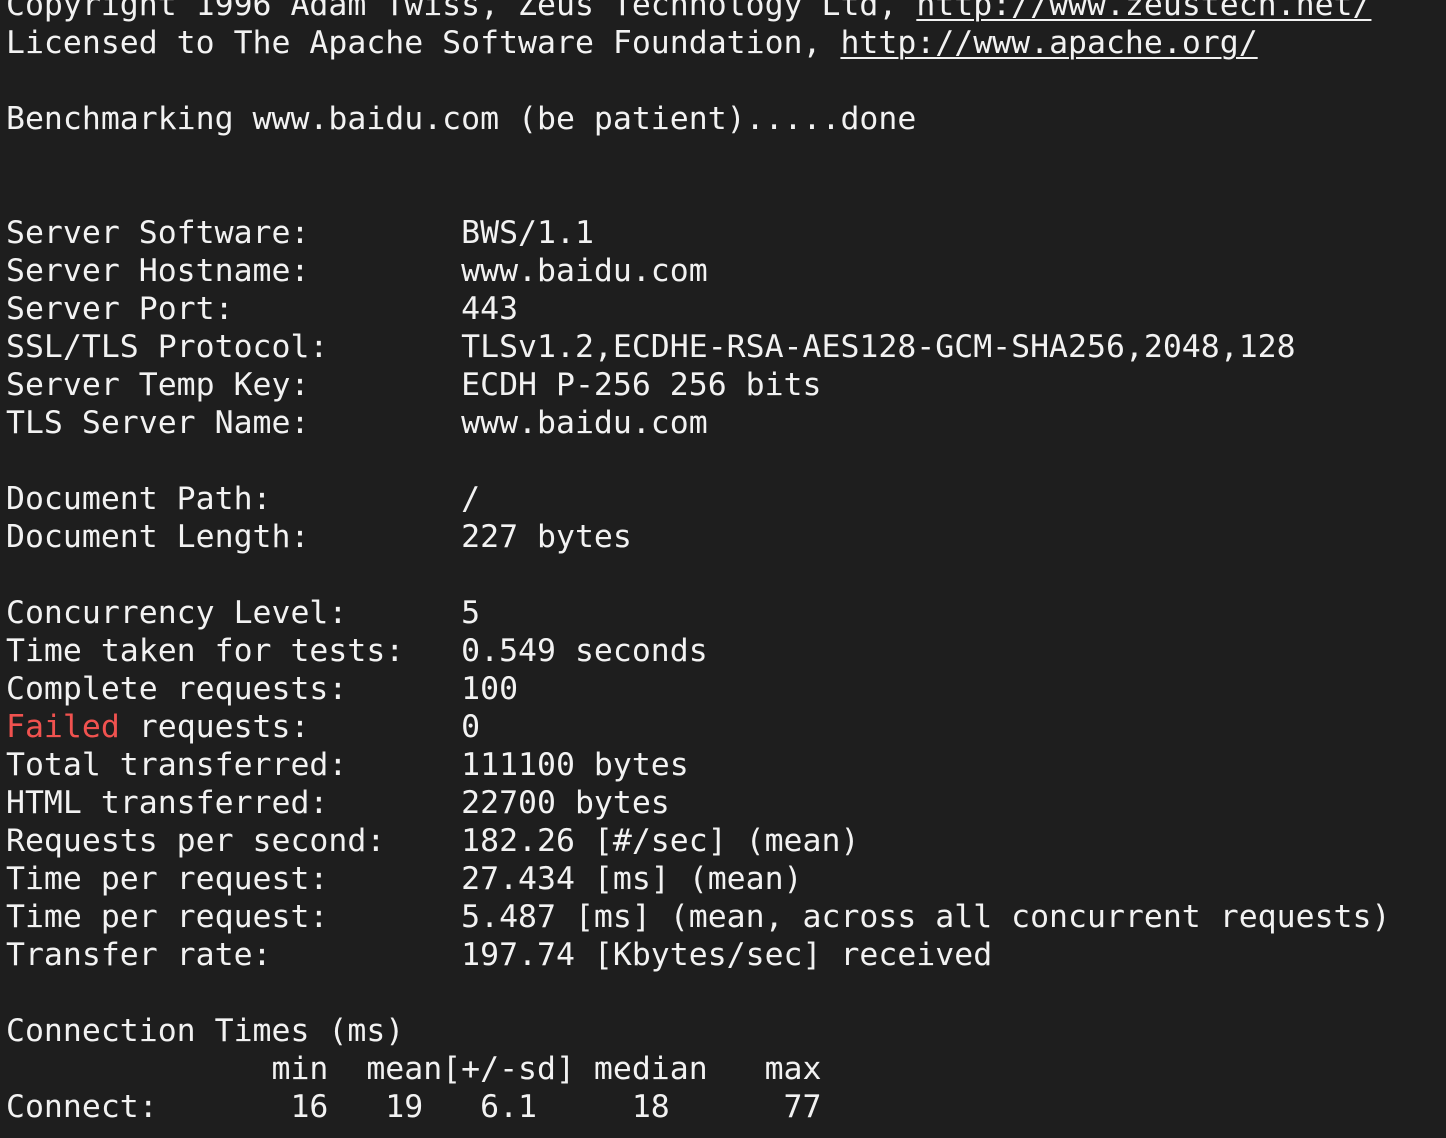  What do you see at coordinates (234, 917) in the screenshot?
I see `time-per-request-concurrent-label: Time per request:` at bounding box center [234, 917].